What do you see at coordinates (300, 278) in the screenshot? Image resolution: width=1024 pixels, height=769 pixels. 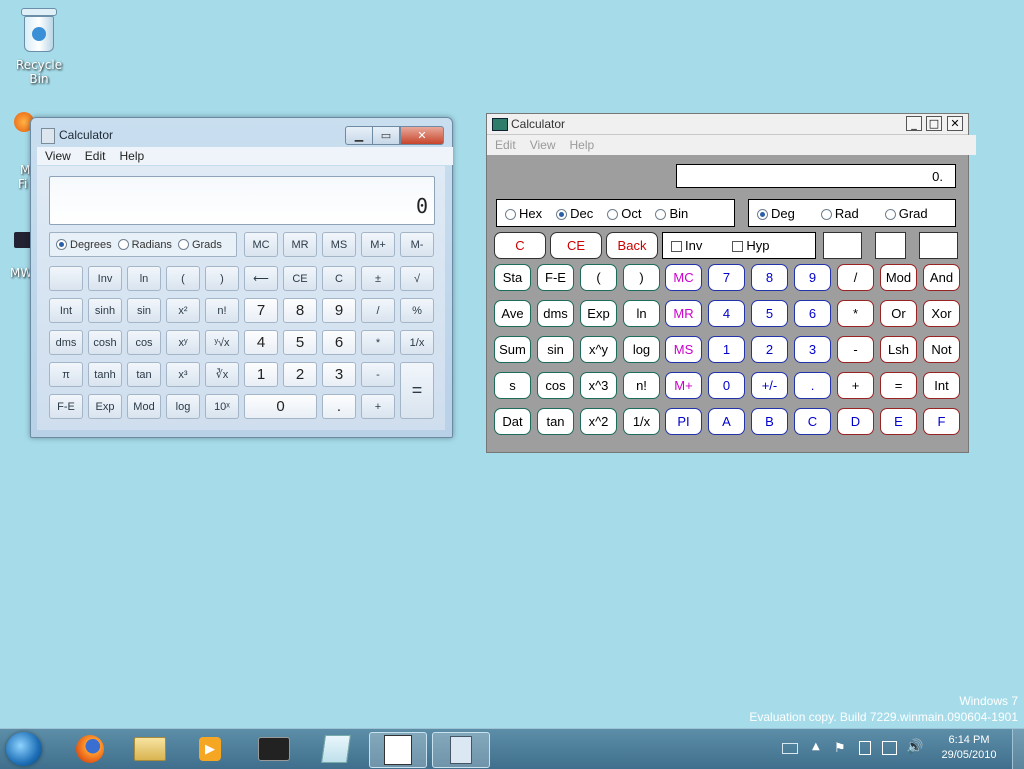 I see `calc-key-r0c6: CE` at bounding box center [300, 278].